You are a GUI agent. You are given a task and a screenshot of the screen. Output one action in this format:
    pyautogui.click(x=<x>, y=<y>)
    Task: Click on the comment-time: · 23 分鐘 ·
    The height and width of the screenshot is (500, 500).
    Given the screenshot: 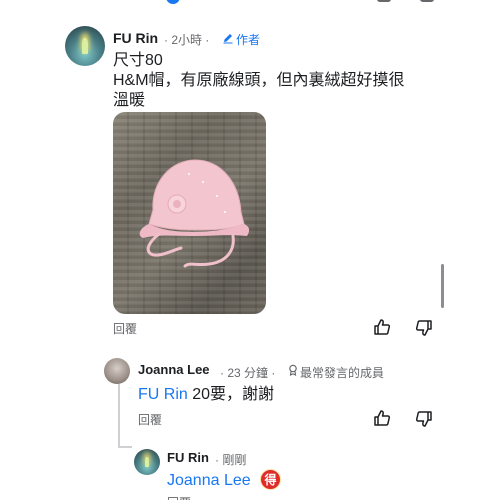 What is the action you would take?
    pyautogui.click(x=248, y=373)
    